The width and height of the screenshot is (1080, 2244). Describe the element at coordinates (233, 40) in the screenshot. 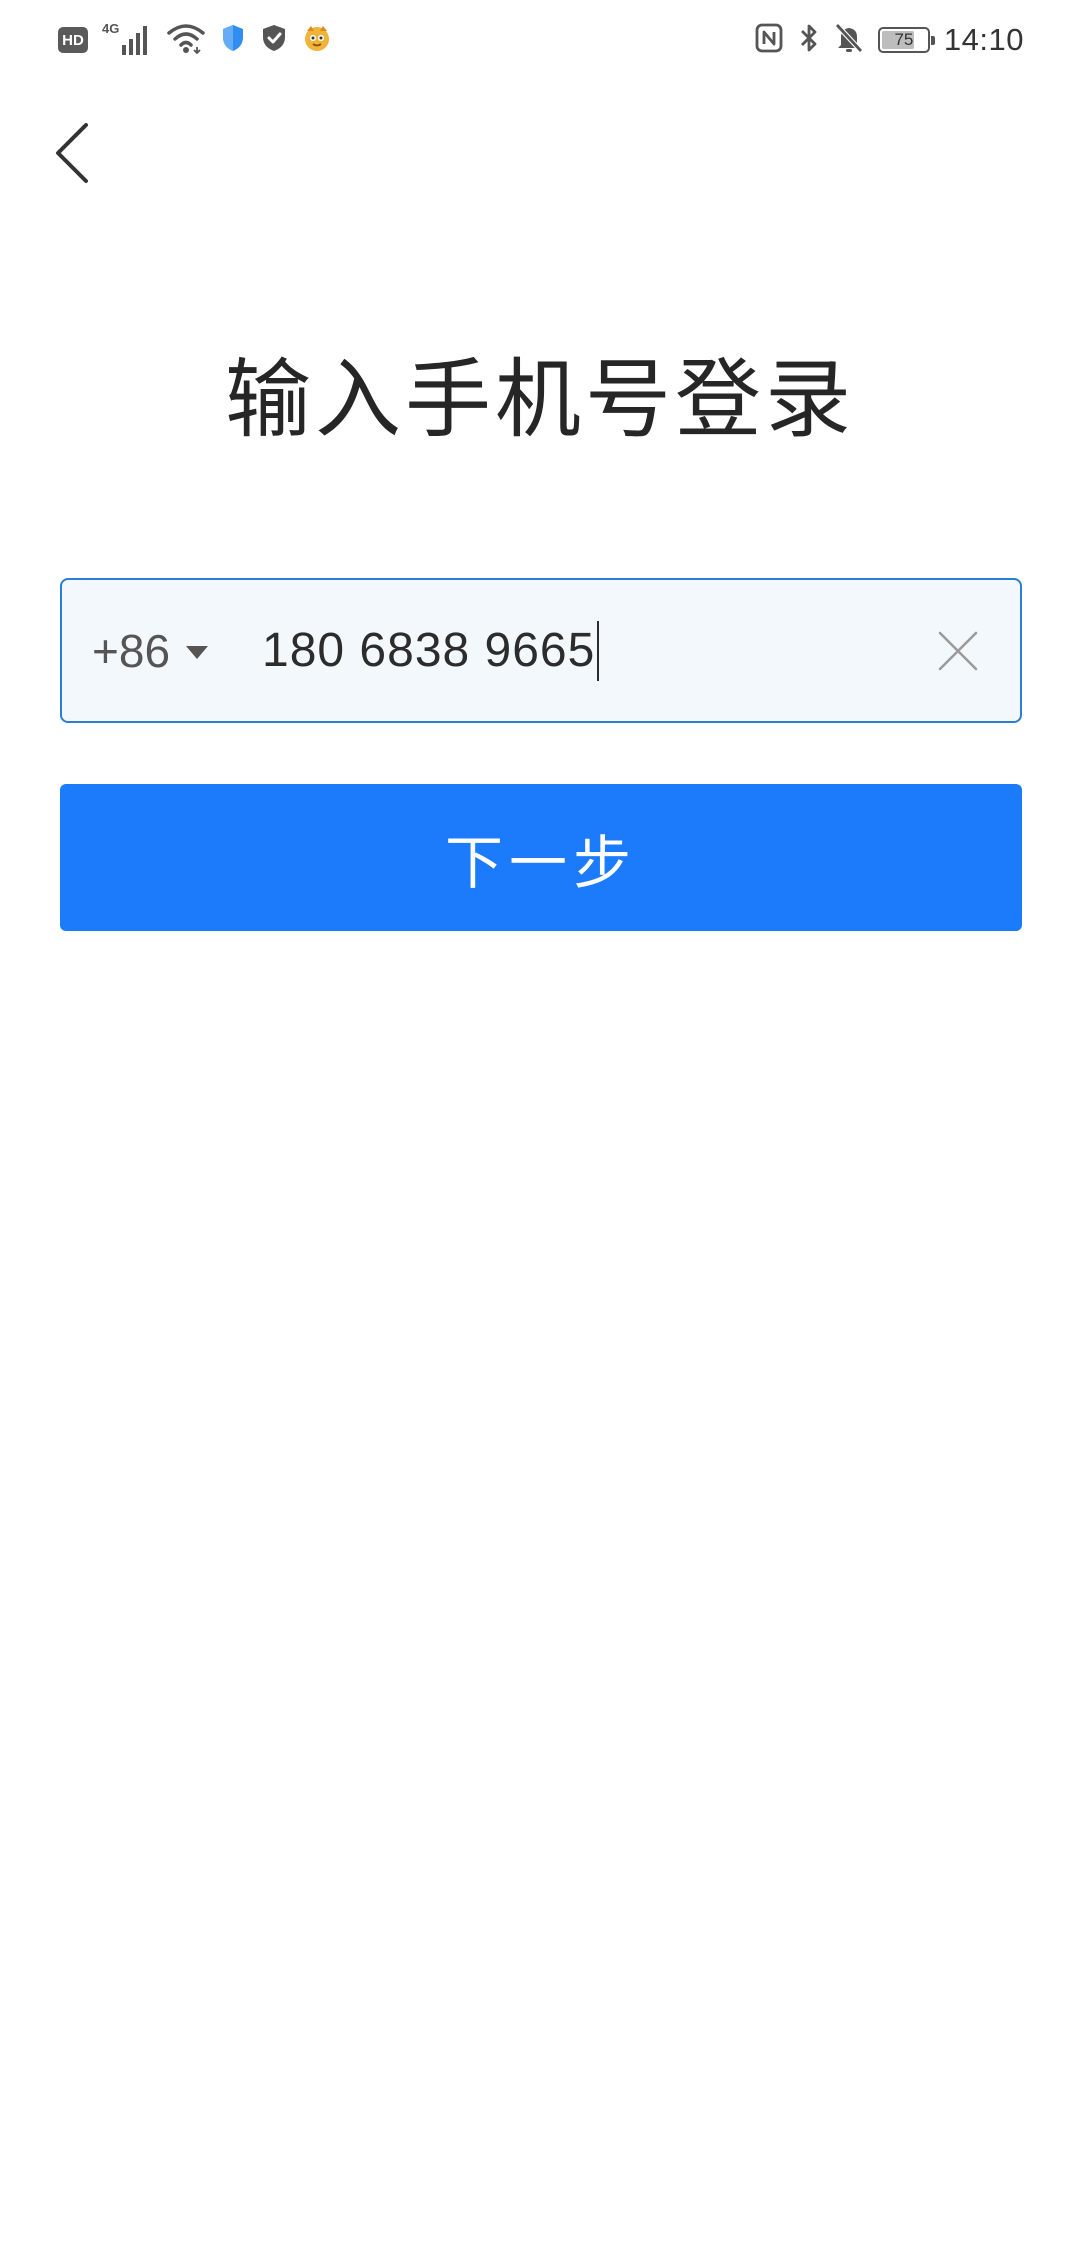

I see `shield-blue-icon` at that location.